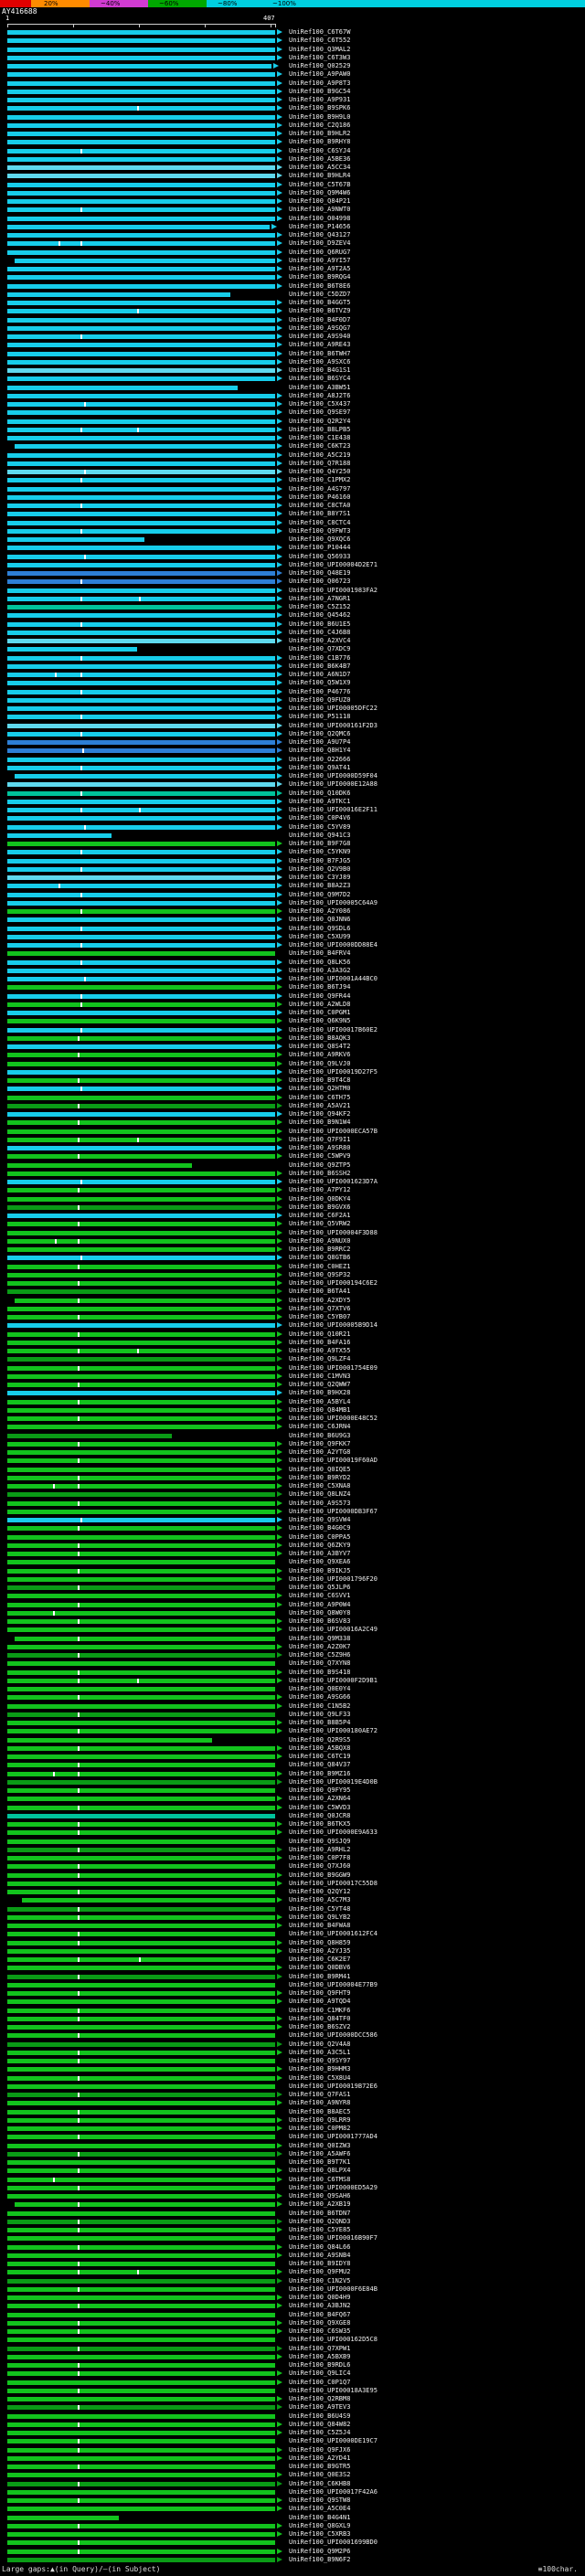 The image size is (585, 2576). I want to click on hit-row: UniRef100_B9GC54, so click(293, 92).